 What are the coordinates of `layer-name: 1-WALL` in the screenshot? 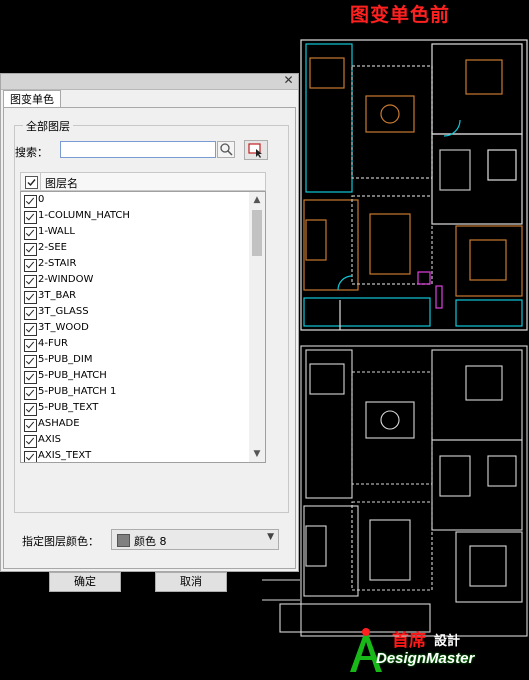 It's located at (56, 231).